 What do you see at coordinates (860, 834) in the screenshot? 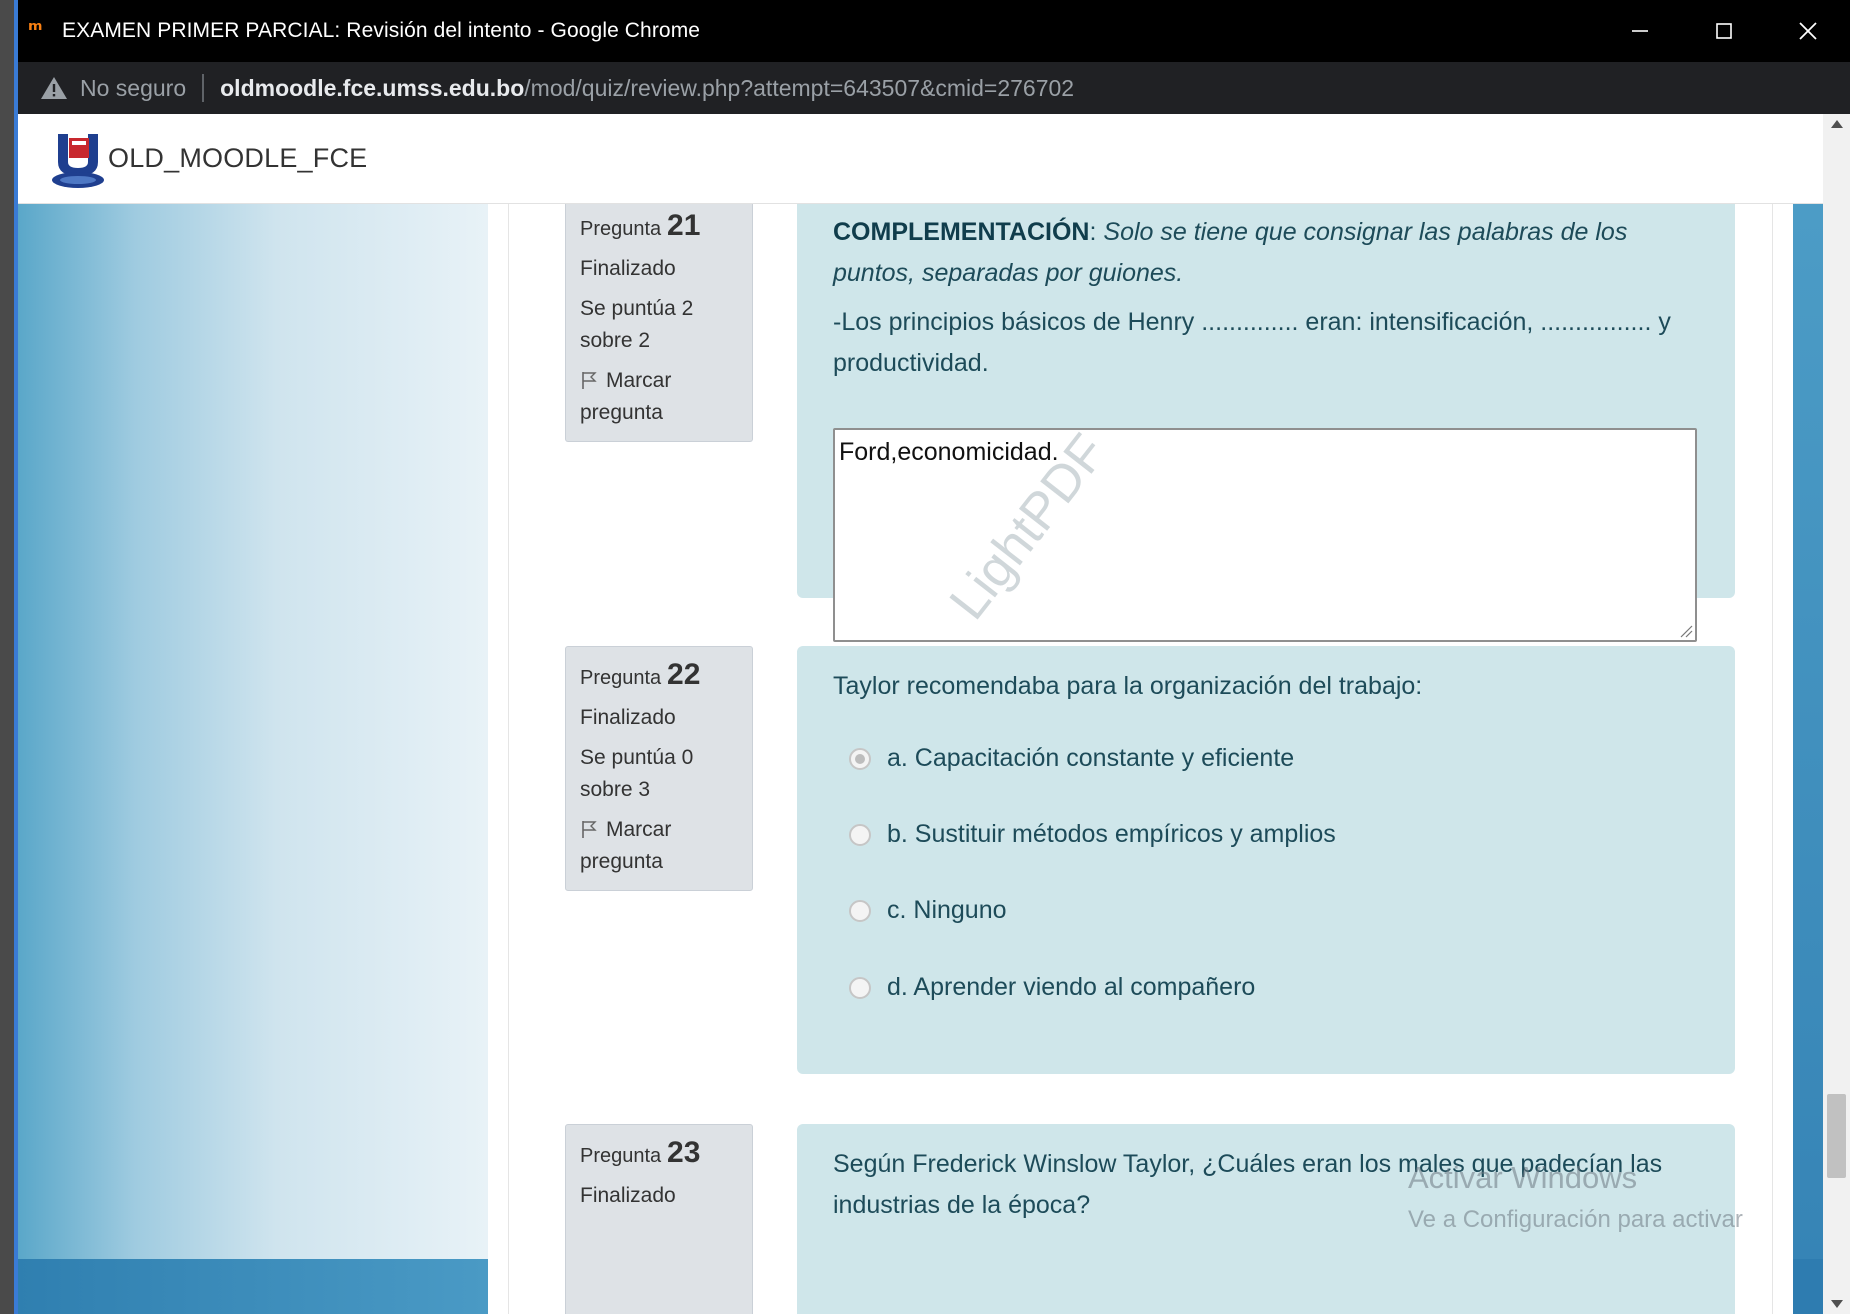
I see `radio-b` at bounding box center [860, 834].